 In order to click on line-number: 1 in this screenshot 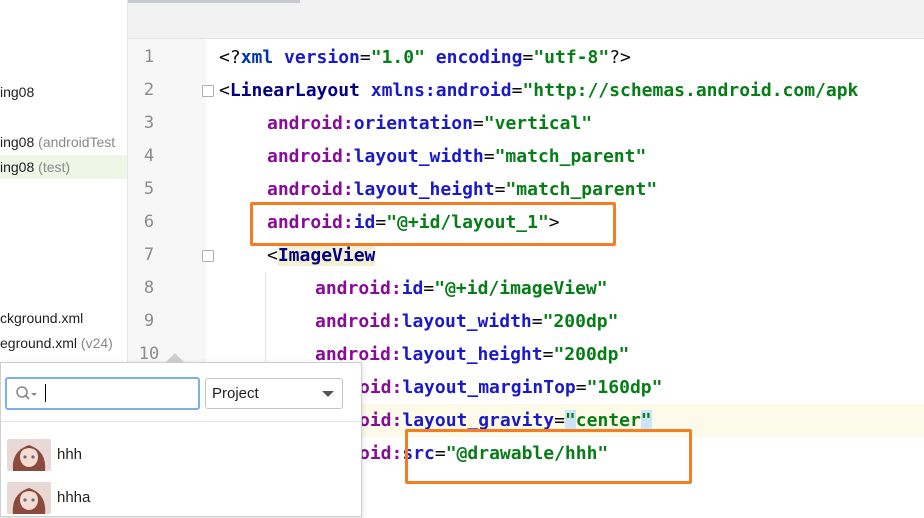, I will do `click(149, 57)`.